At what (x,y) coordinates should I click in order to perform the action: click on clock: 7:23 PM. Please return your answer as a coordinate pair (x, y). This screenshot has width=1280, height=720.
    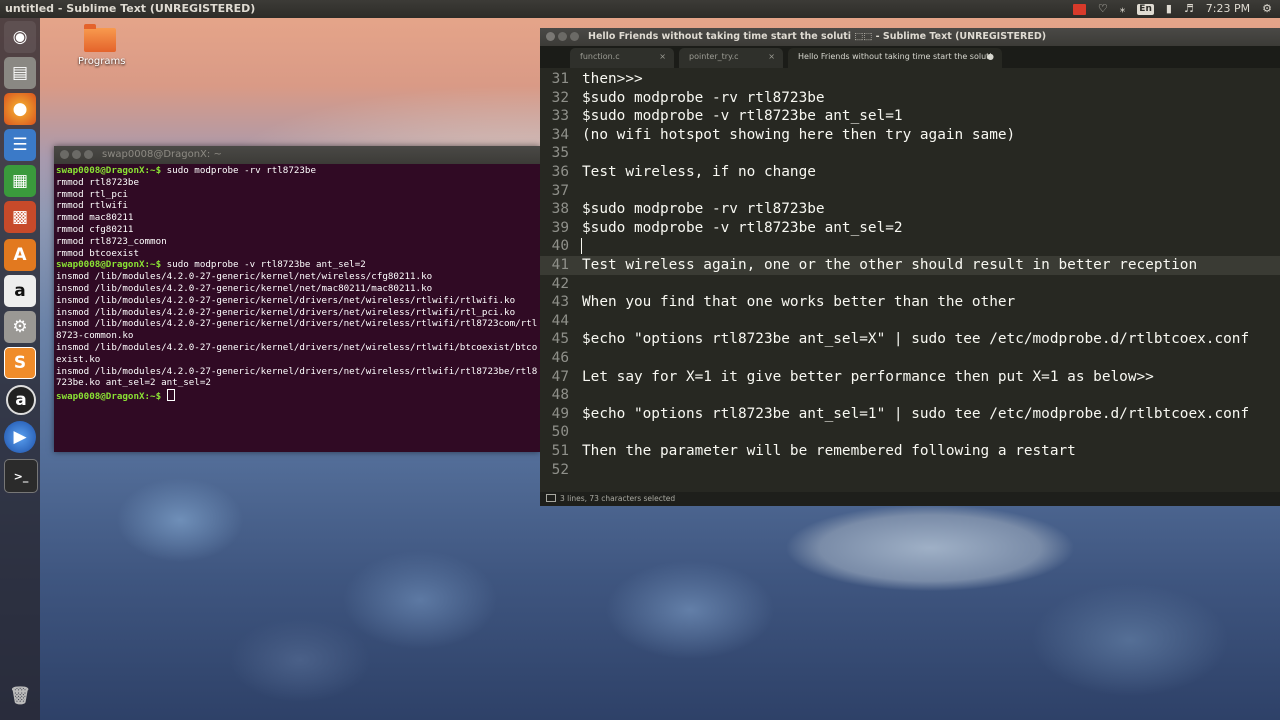
    Looking at the image, I should click on (1228, 9).